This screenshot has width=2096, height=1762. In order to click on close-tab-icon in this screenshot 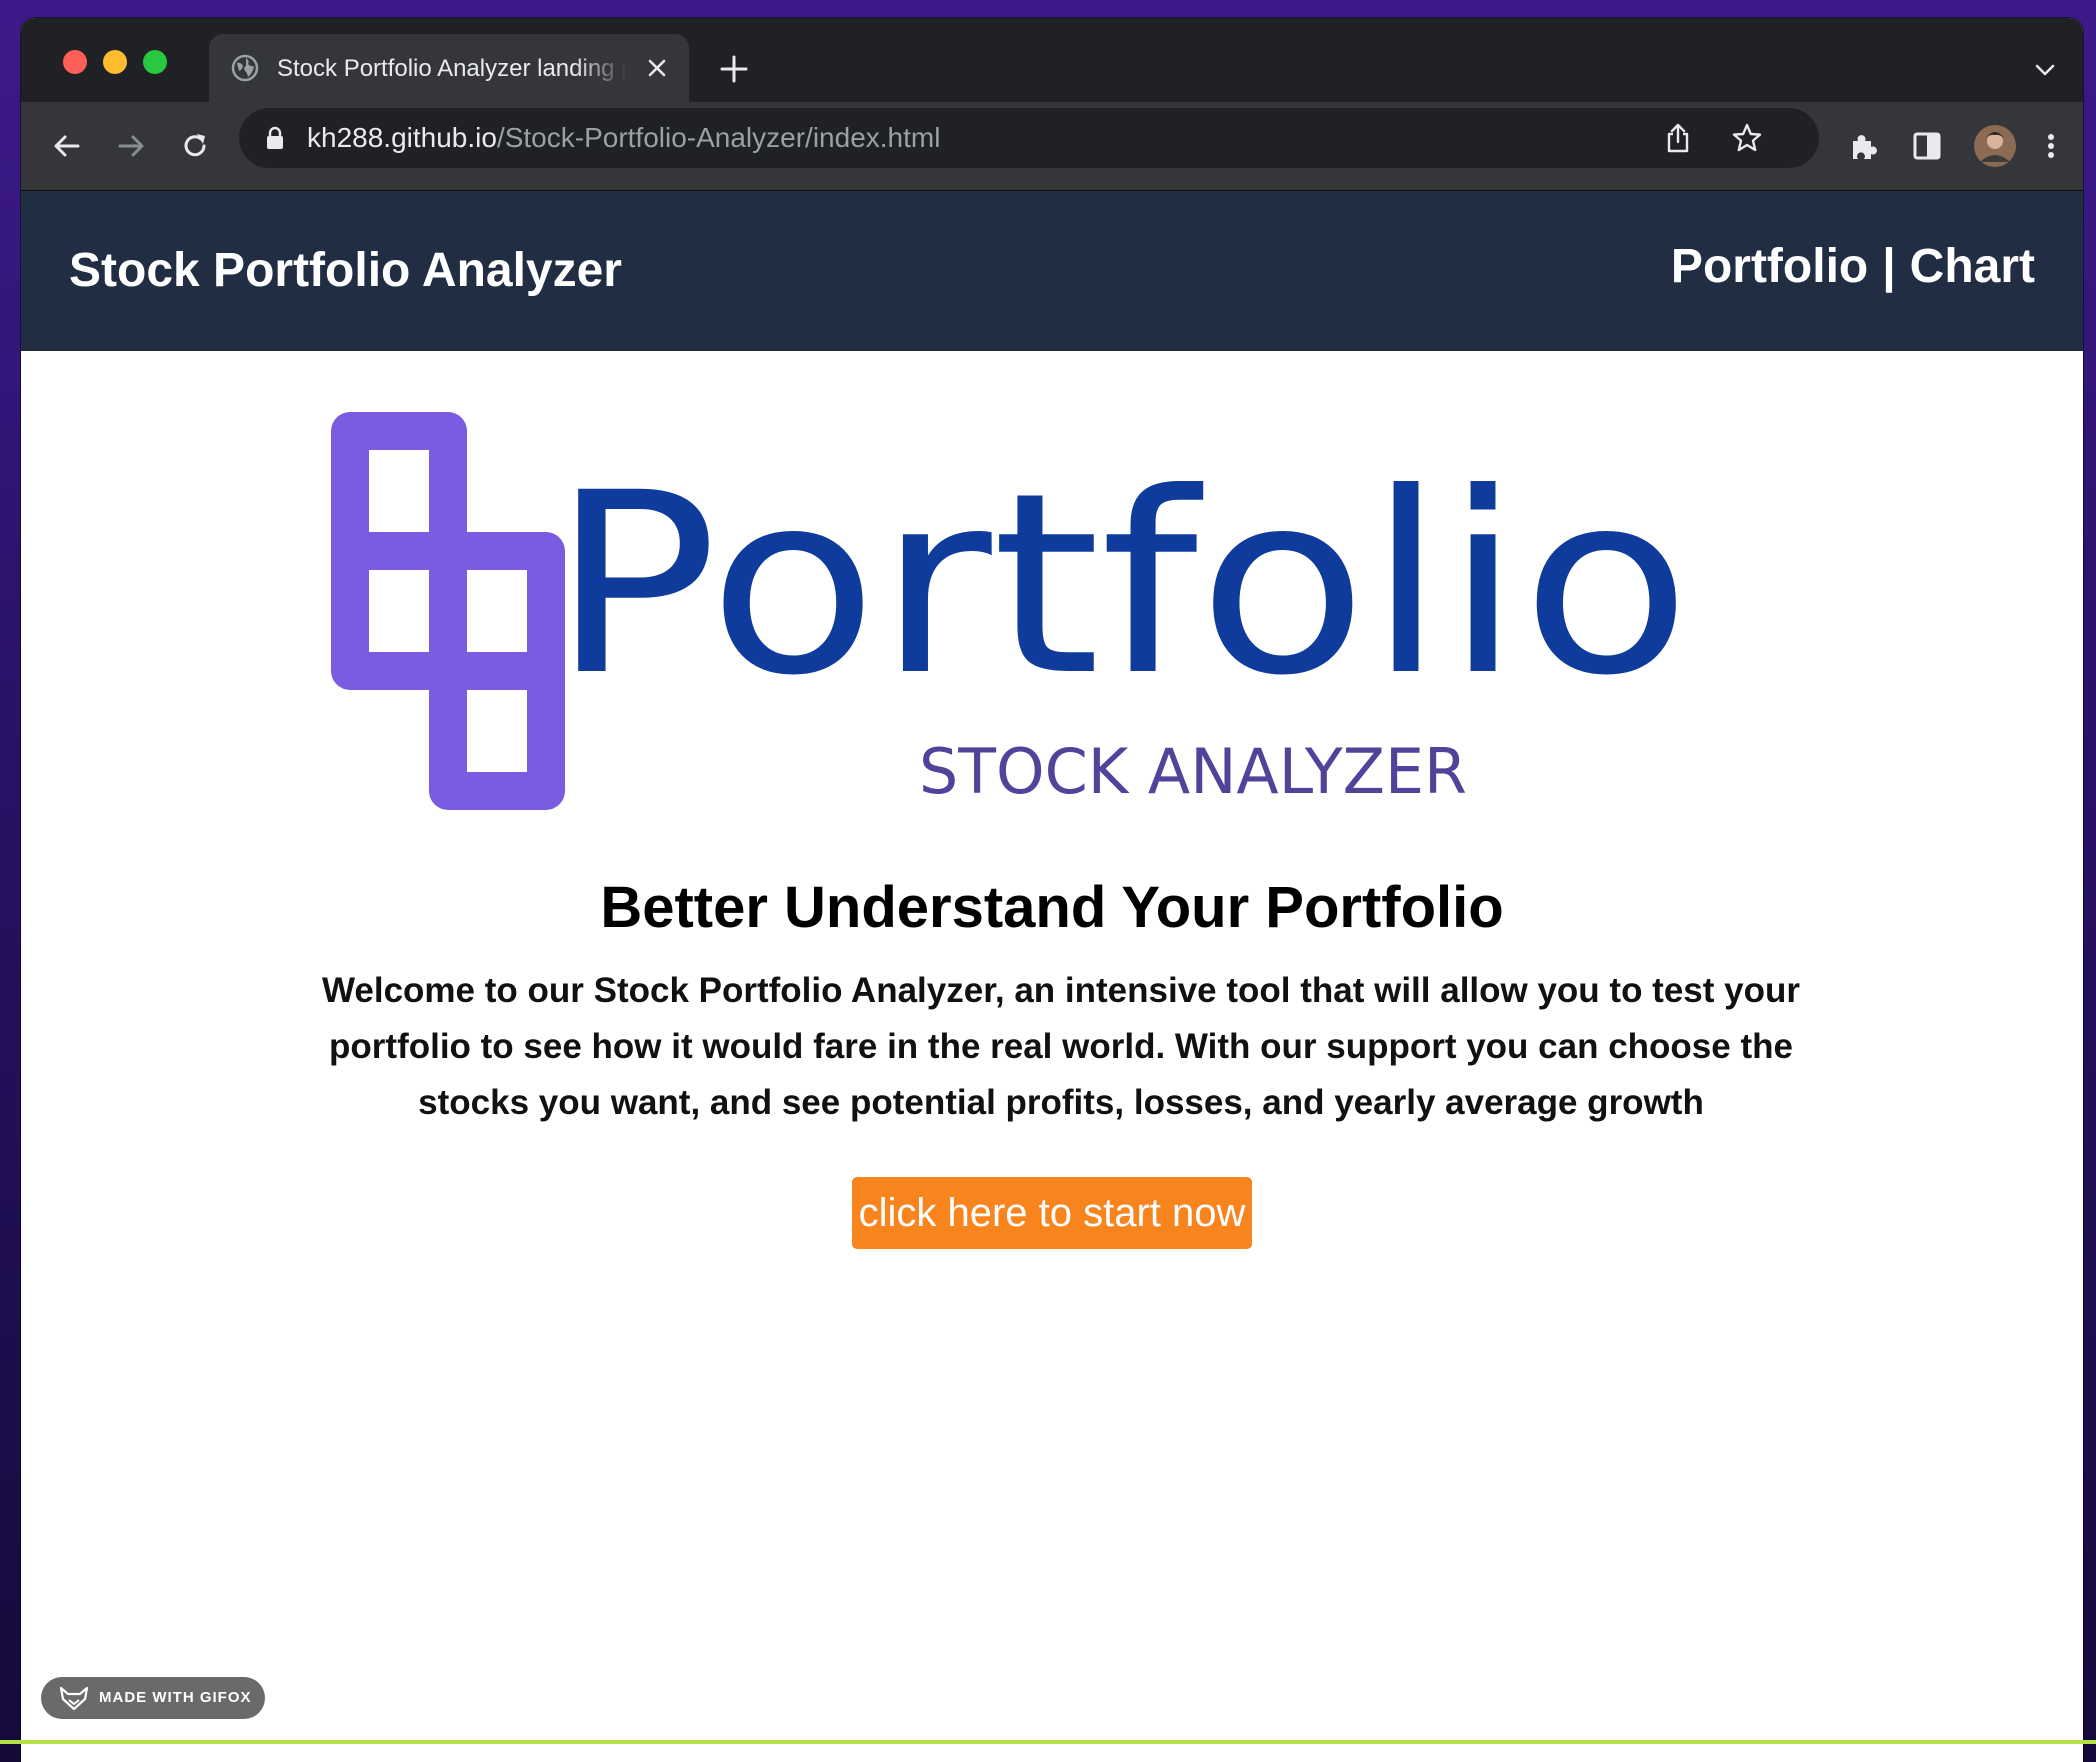, I will do `click(657, 68)`.